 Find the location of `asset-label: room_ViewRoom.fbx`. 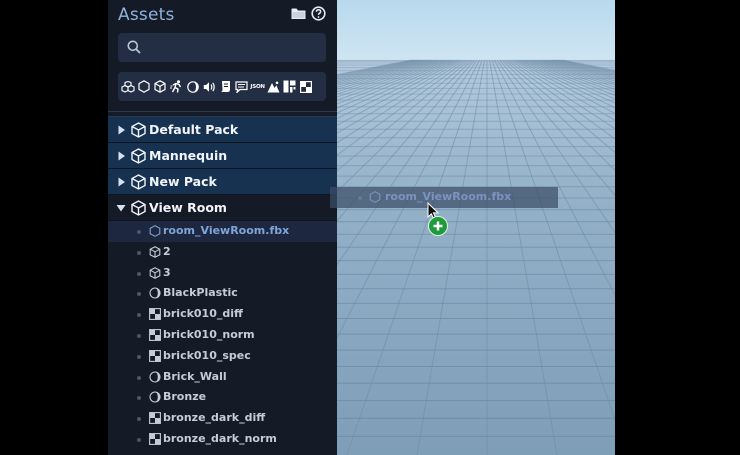

asset-label: room_ViewRoom.fbx is located at coordinates (226, 230).